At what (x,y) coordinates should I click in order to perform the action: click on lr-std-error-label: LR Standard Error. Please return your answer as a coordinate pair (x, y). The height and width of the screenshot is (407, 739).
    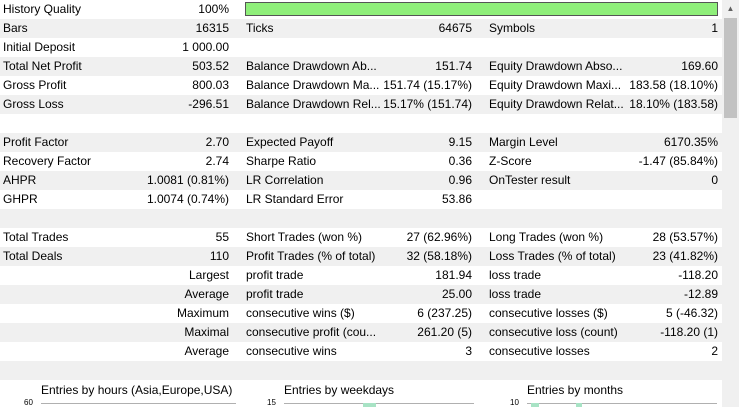
    Looking at the image, I should click on (295, 199).